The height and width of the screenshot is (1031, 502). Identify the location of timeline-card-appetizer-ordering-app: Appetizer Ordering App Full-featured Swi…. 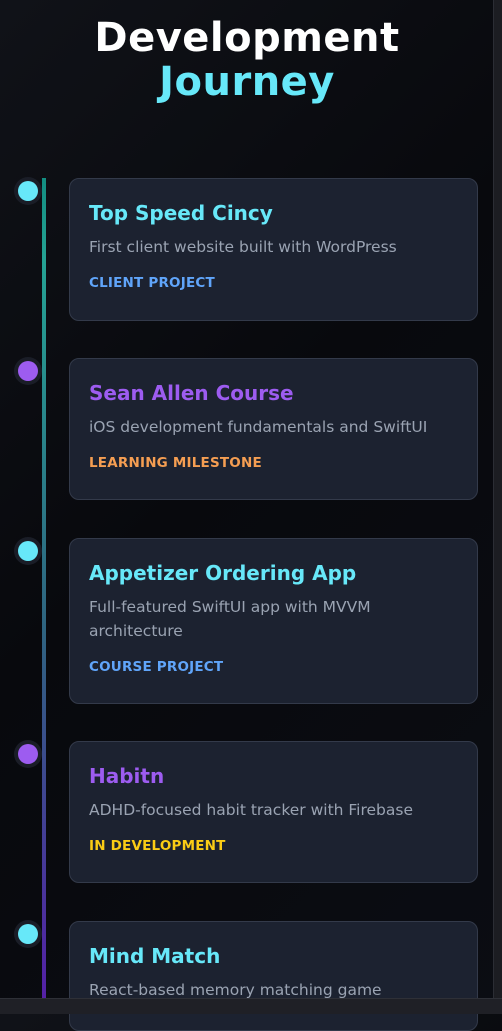
(273, 621).